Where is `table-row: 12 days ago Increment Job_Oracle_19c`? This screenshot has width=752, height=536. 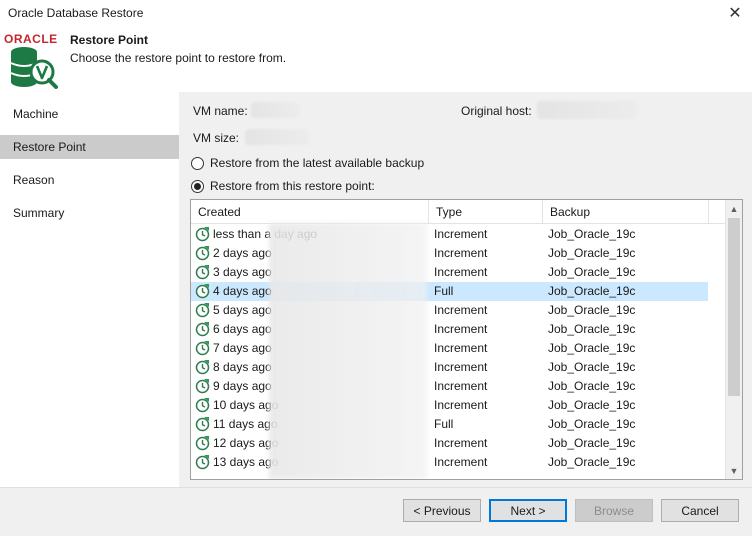 table-row: 12 days ago Increment Job_Oracle_19c is located at coordinates (449, 443).